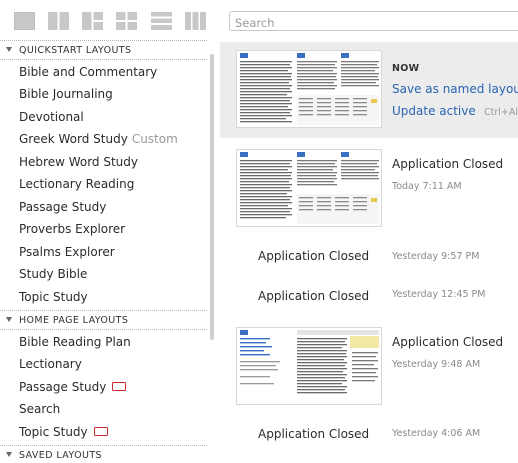 Image resolution: width=518 pixels, height=463 pixels. I want to click on scrollbar, so click(212, 197).